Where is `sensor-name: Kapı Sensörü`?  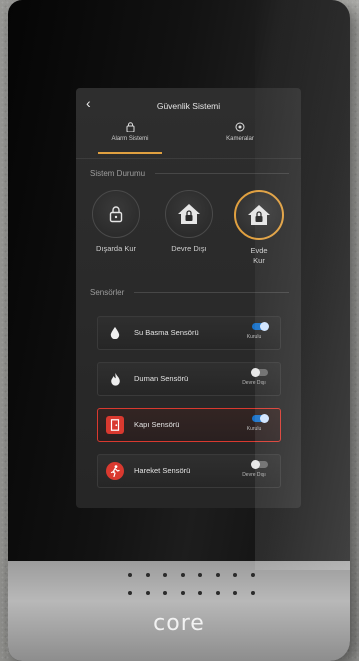 sensor-name: Kapı Sensörü is located at coordinates (157, 424).